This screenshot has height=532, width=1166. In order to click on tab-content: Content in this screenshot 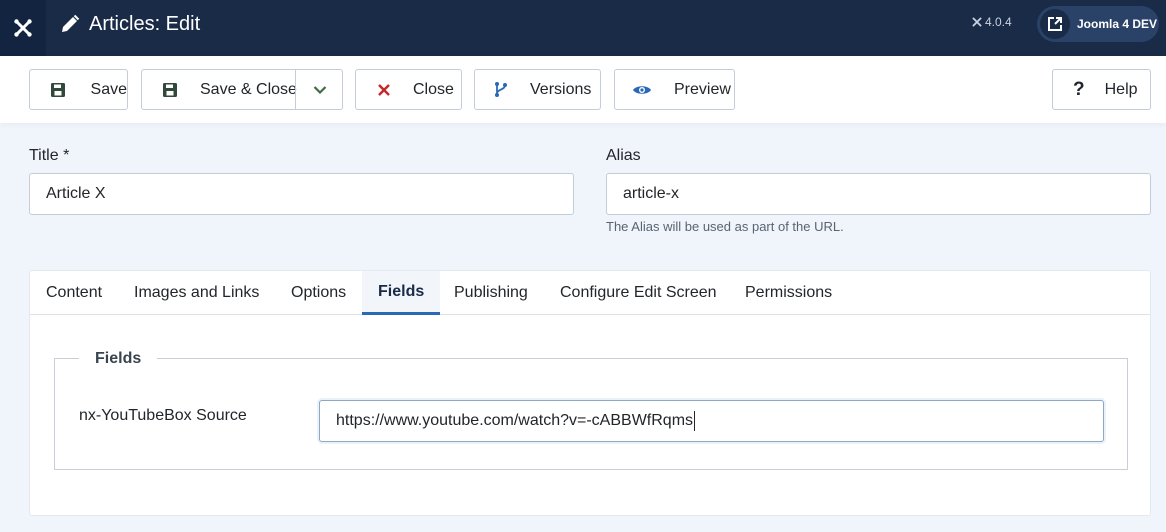, I will do `click(74, 293)`.